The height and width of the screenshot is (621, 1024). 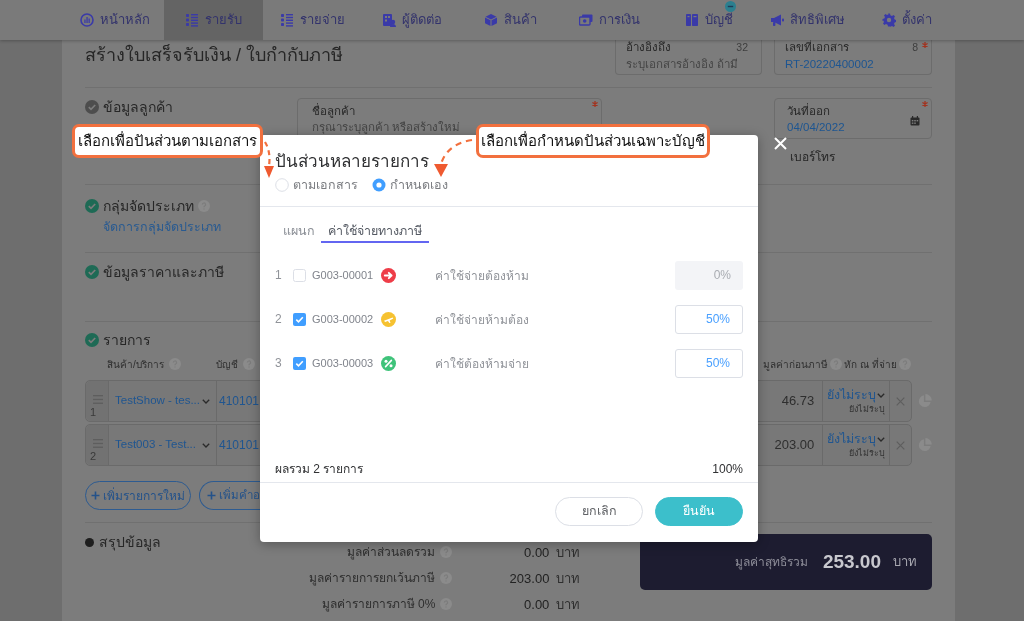 What do you see at coordinates (287, 20) in the screenshot?
I see `list-icon` at bounding box center [287, 20].